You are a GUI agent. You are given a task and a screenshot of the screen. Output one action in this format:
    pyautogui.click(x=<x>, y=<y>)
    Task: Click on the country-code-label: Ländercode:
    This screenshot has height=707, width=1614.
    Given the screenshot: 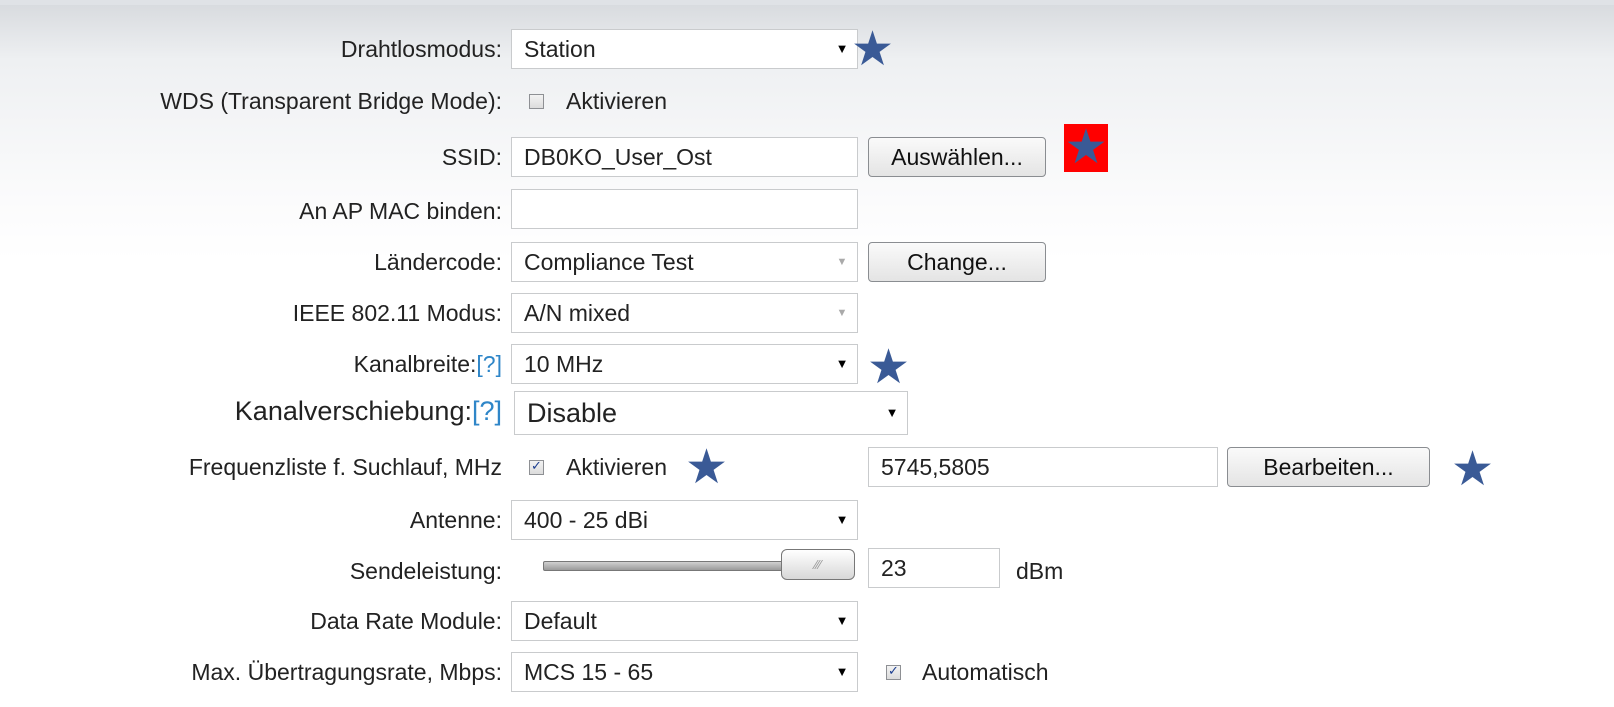 What is the action you would take?
    pyautogui.click(x=438, y=262)
    